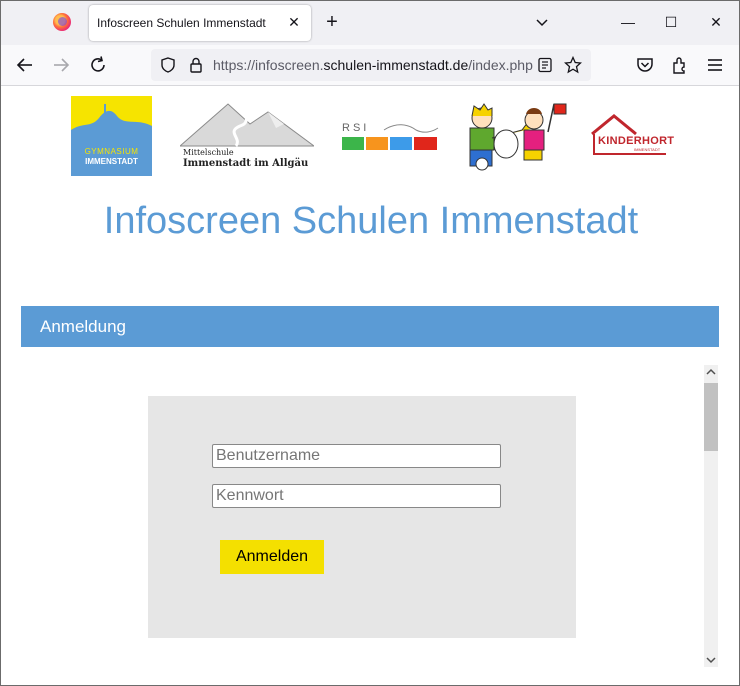 The width and height of the screenshot is (740, 686). Describe the element at coordinates (389, 137) in the screenshot. I see `rsi-logo: RSI` at that location.